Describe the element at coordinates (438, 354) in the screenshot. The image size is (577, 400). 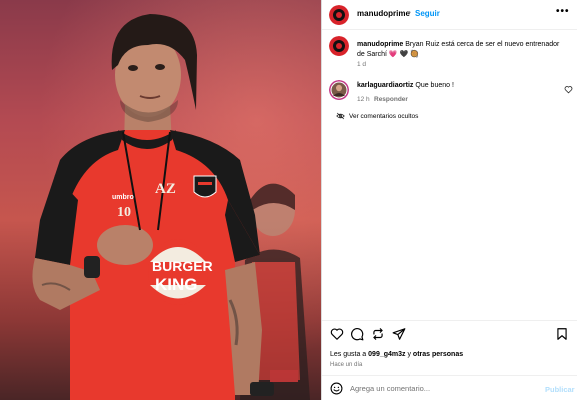
I see `likes-others: otras personas` at that location.